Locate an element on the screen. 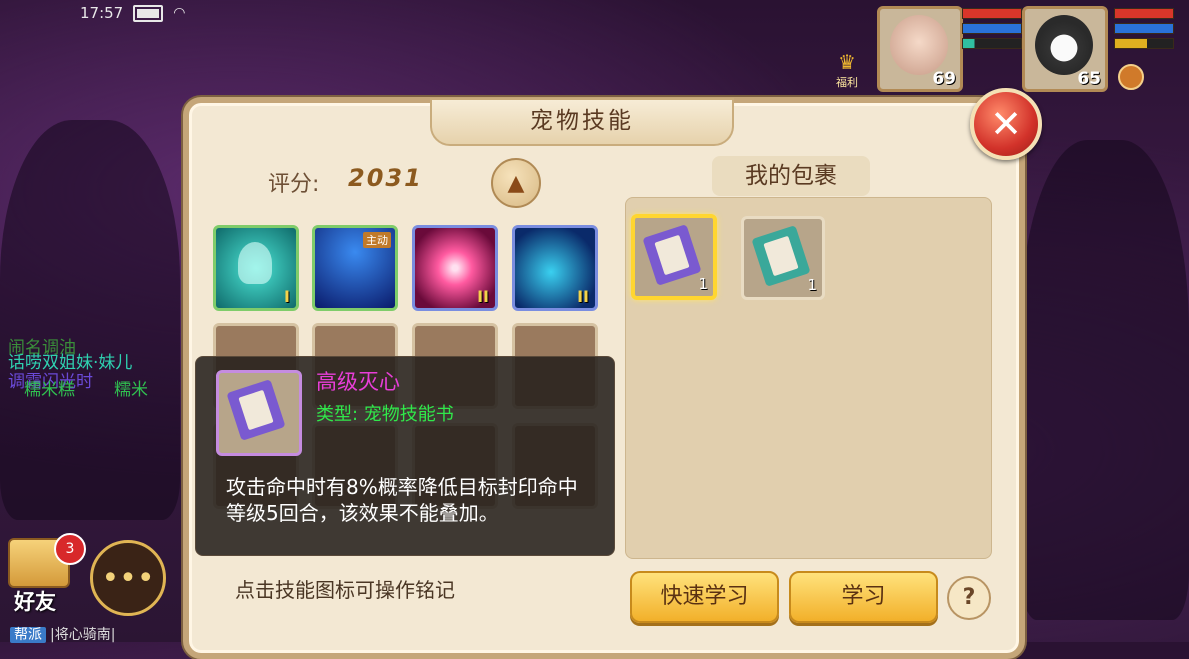  panel-title: 宠物技能 is located at coordinates (582, 121).